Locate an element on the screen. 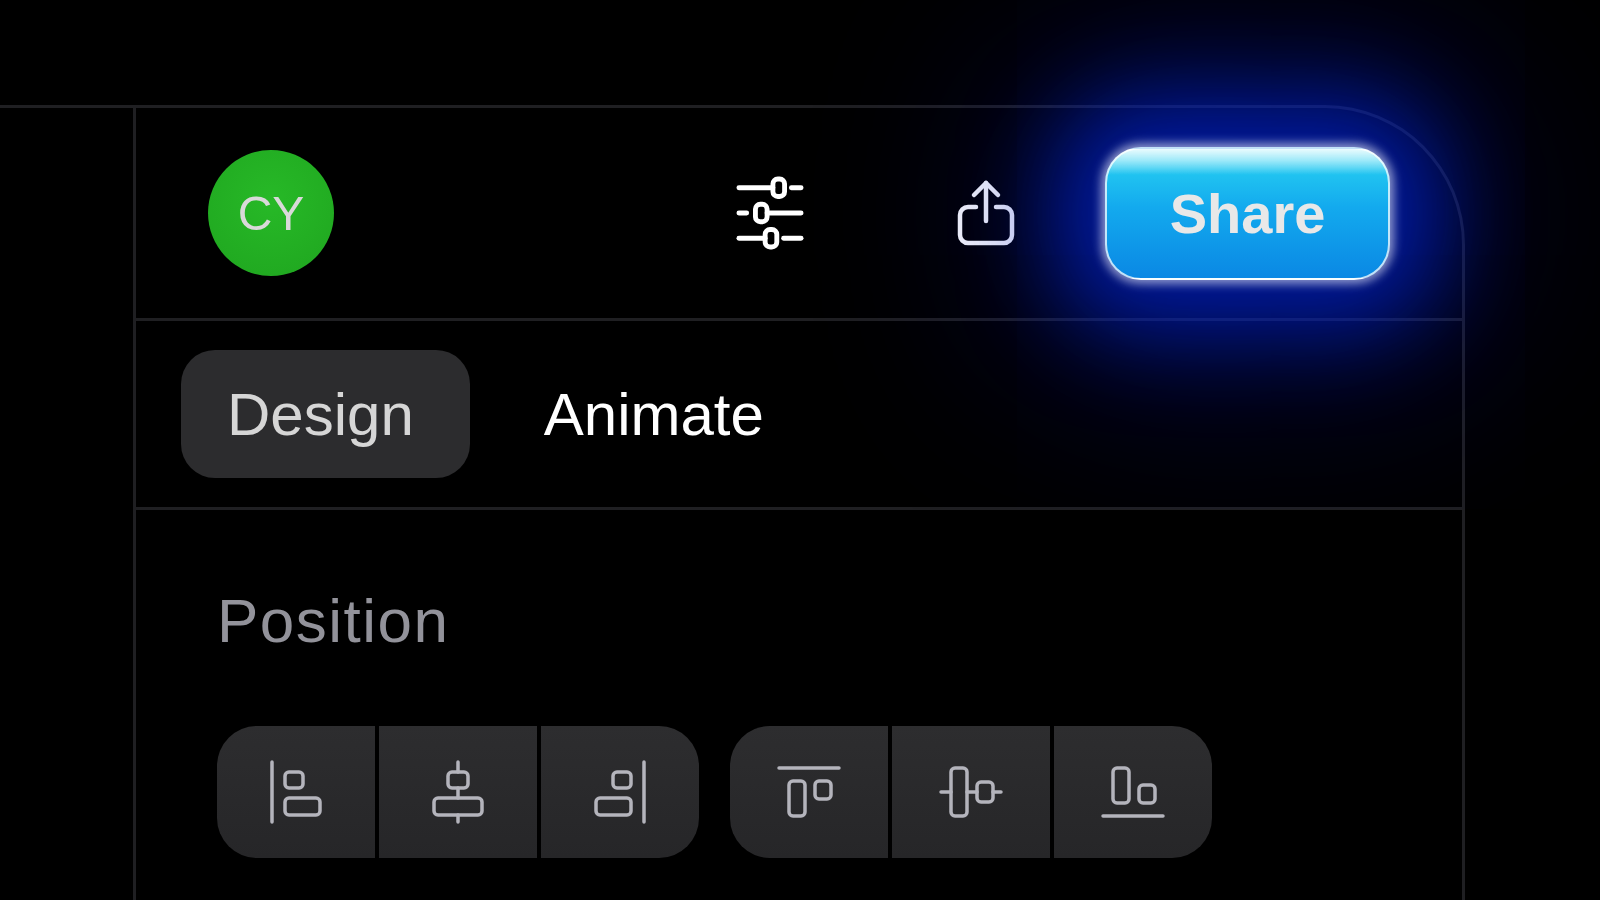  share-icon is located at coordinates (986, 213).